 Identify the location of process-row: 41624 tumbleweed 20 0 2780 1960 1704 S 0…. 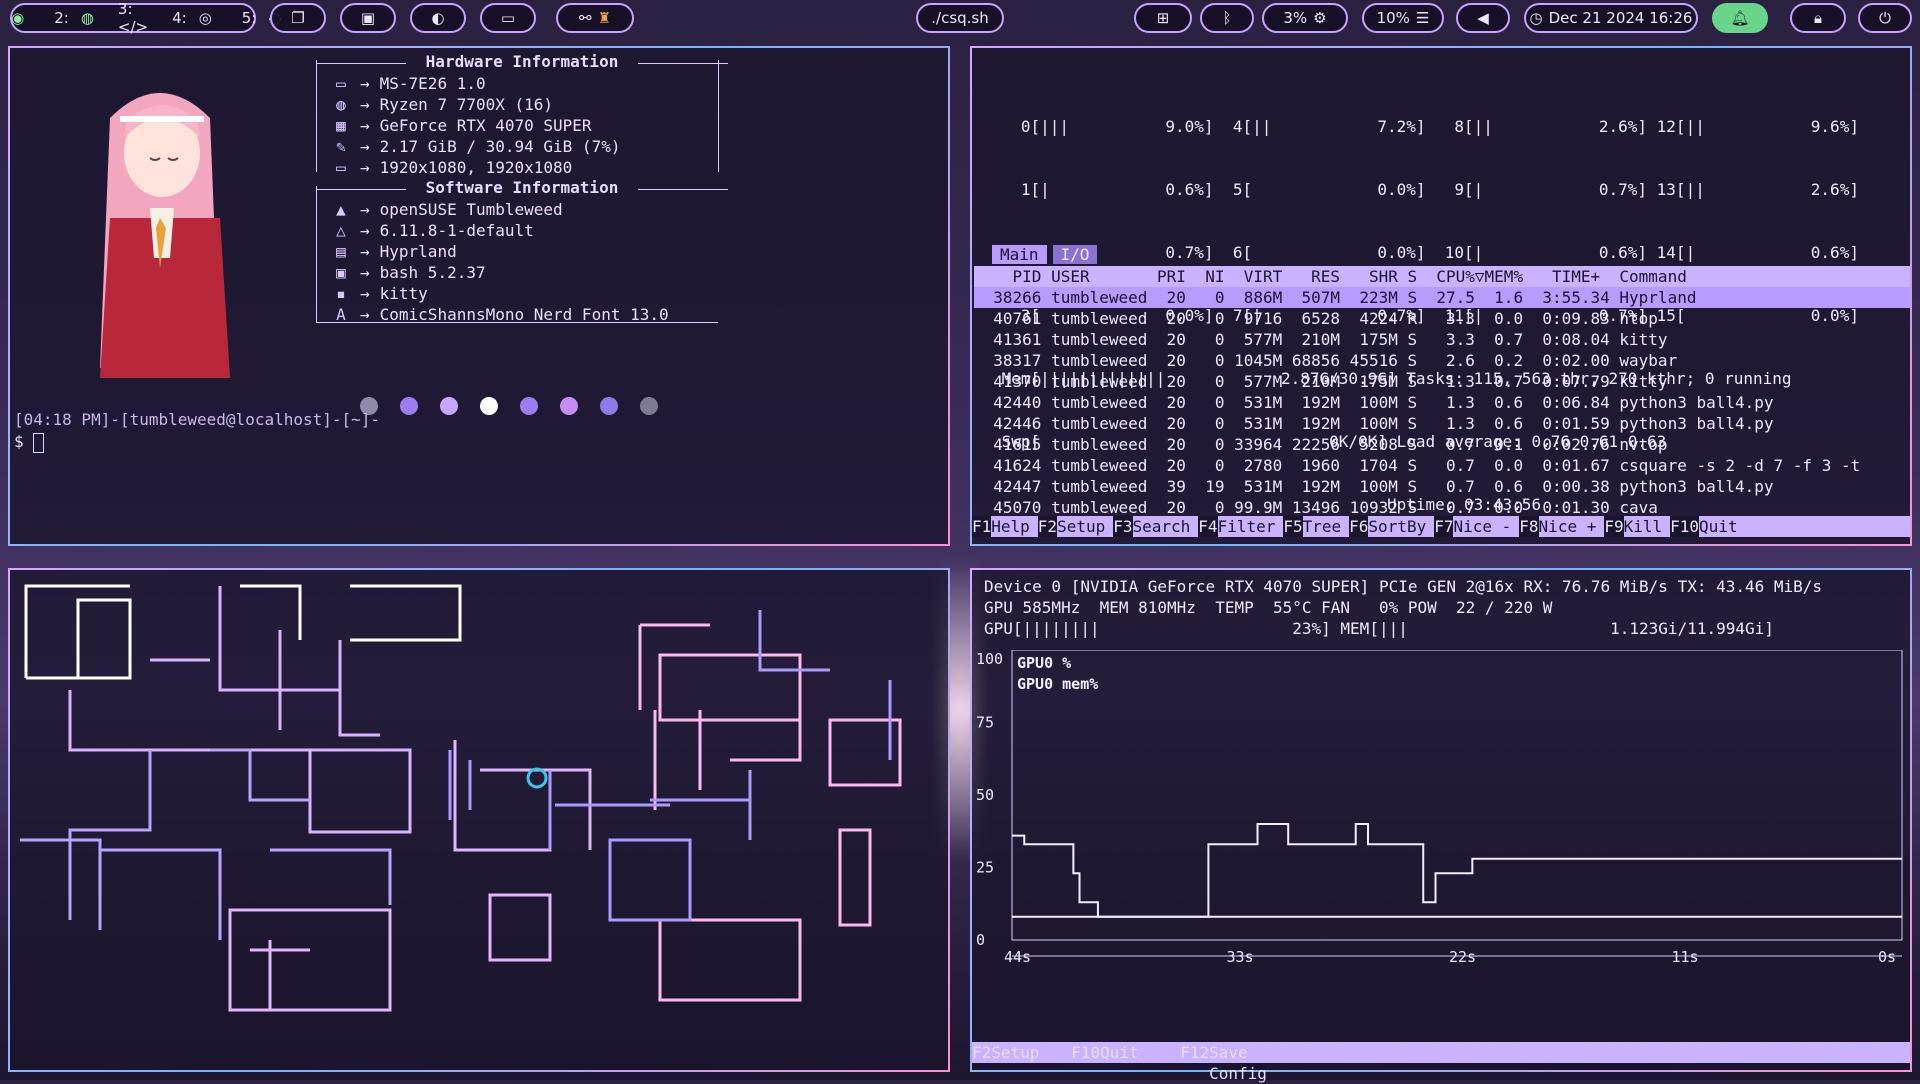
(1442, 465).